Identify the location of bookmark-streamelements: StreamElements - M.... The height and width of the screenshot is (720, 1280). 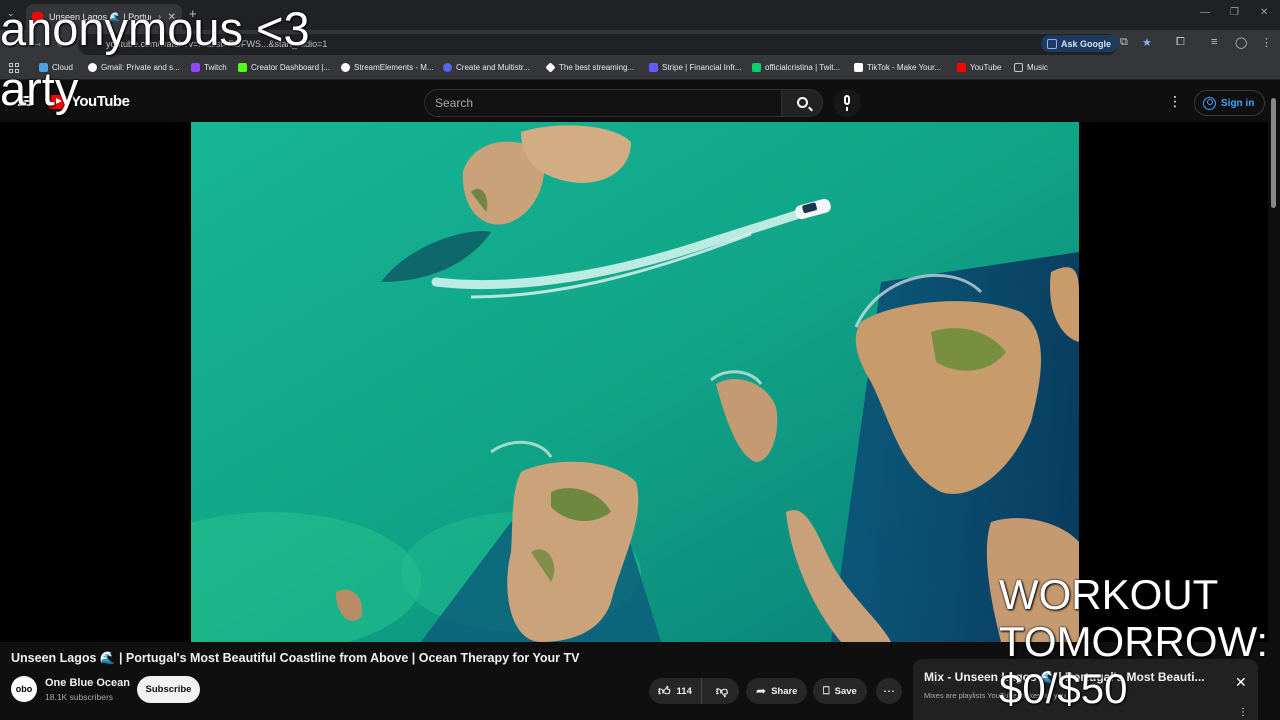
(387, 67).